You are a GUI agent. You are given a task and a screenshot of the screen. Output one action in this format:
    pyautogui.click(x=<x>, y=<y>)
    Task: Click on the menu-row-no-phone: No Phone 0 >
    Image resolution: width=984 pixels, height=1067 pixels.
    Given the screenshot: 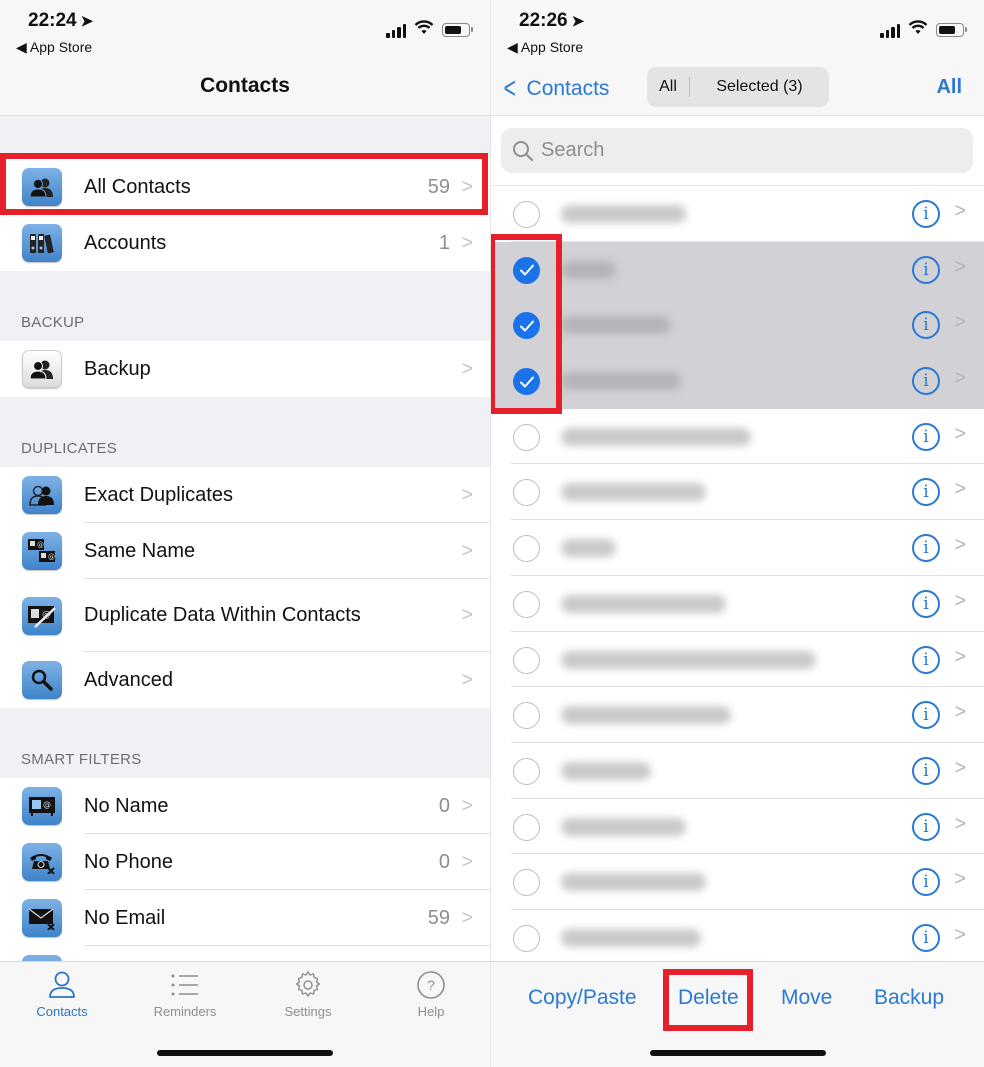 What is the action you would take?
    pyautogui.click(x=245, y=862)
    